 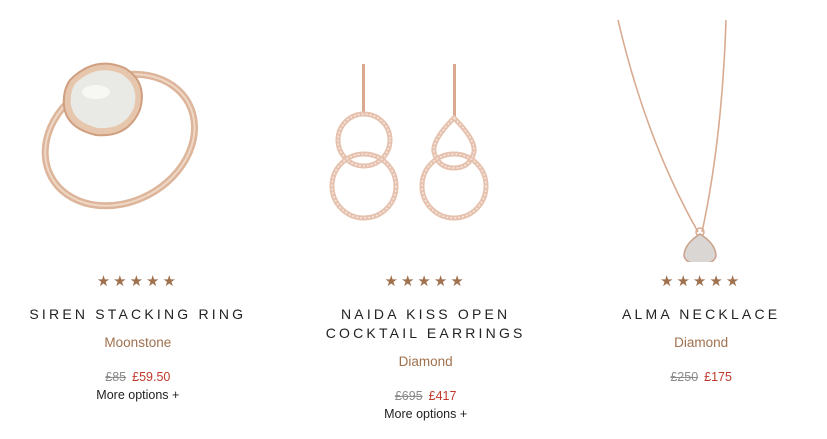 What do you see at coordinates (701, 314) in the screenshot?
I see `product-title: ALMA NECKLACE` at bounding box center [701, 314].